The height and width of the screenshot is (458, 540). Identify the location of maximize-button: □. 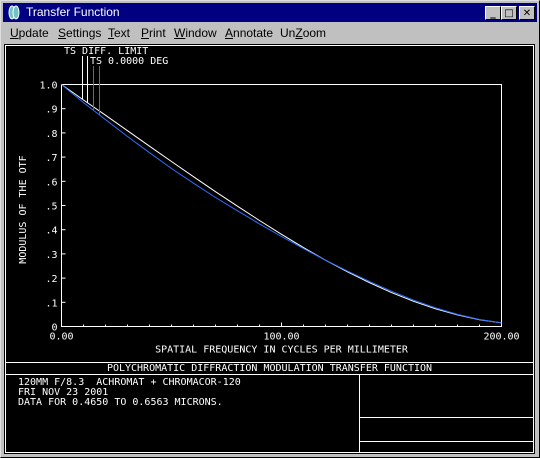
(509, 13).